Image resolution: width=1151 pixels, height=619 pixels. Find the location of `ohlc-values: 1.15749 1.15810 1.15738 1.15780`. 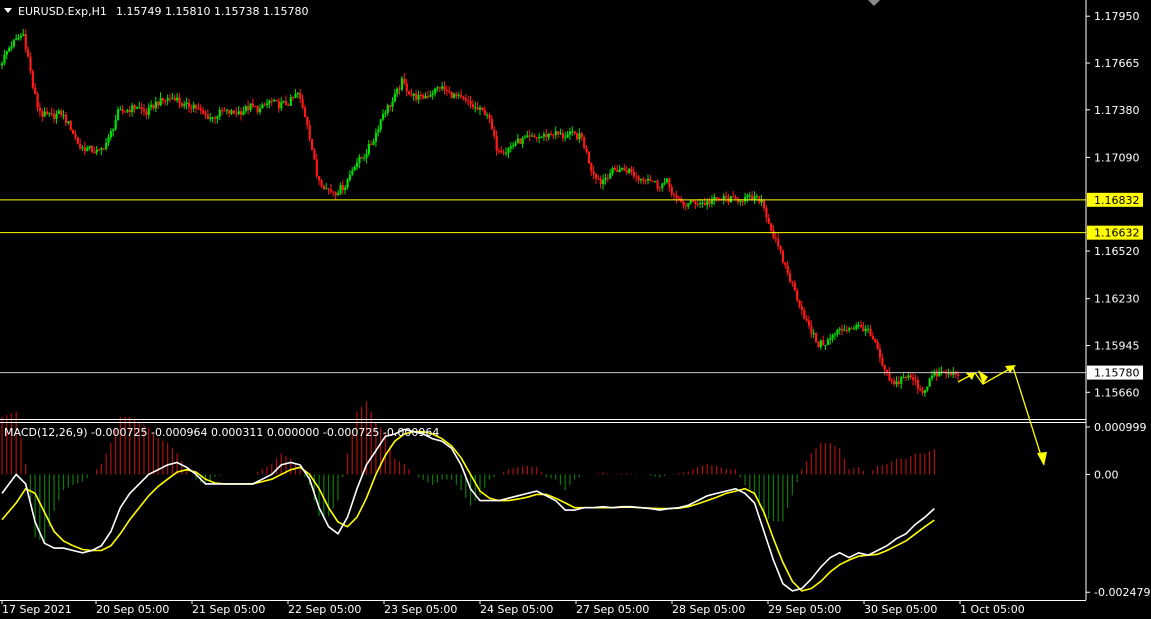

ohlc-values: 1.15749 1.15810 1.15738 1.15780 is located at coordinates (212, 11).